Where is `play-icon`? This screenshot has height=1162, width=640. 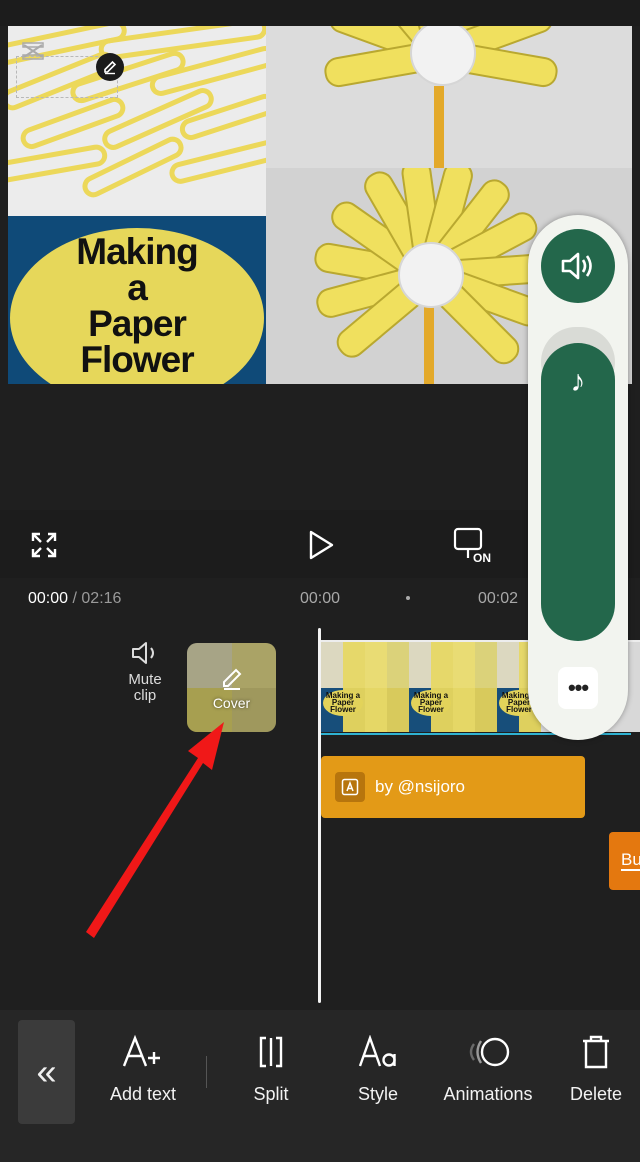
play-icon is located at coordinates (321, 545).